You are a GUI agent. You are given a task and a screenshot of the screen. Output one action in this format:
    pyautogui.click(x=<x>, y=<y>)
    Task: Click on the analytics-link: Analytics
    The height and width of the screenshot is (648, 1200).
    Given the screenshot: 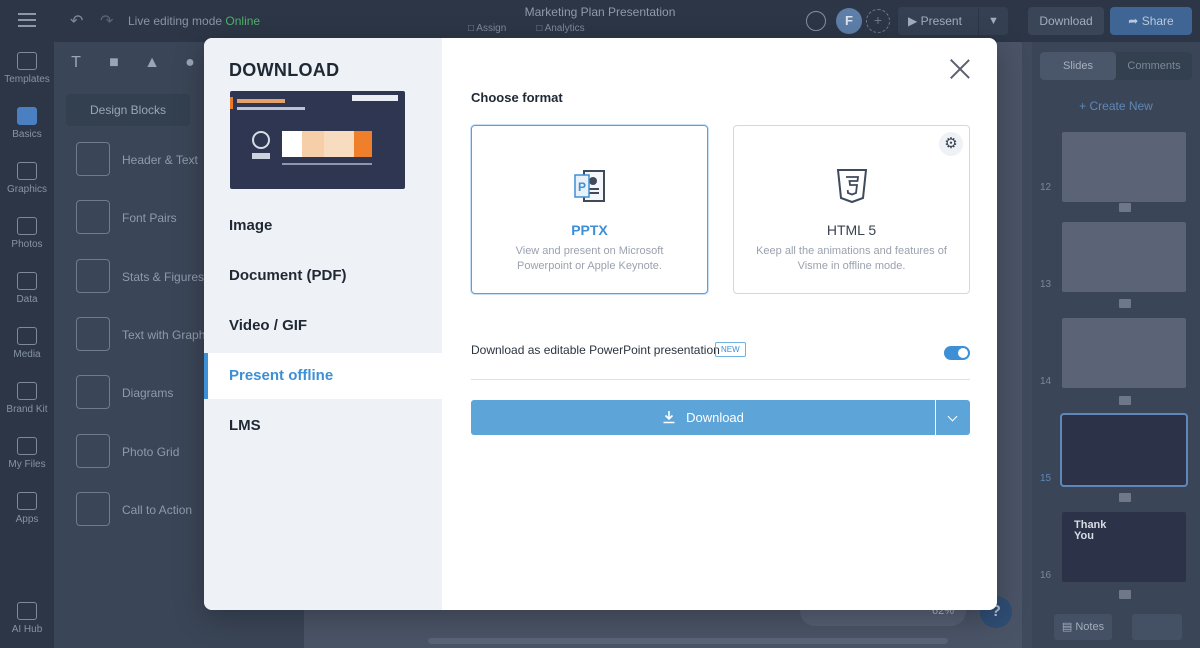 What is the action you would take?
    pyautogui.click(x=560, y=28)
    